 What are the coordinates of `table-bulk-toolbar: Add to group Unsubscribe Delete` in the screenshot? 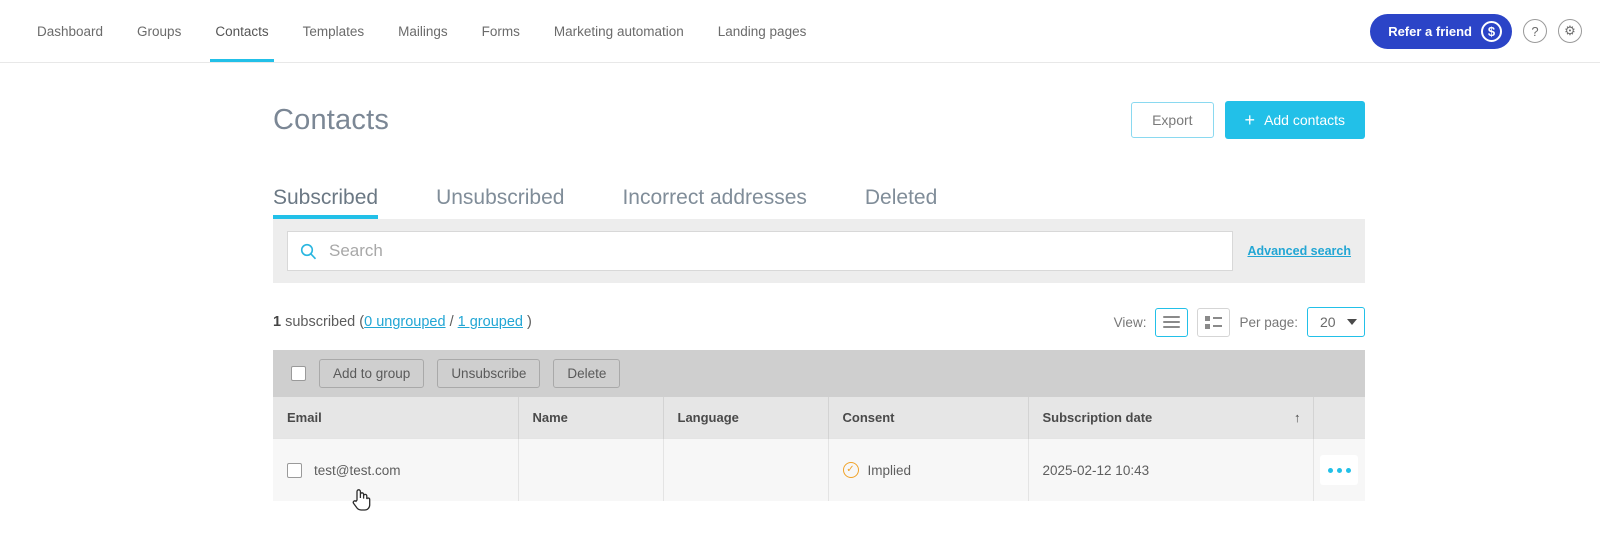 It's located at (819, 373).